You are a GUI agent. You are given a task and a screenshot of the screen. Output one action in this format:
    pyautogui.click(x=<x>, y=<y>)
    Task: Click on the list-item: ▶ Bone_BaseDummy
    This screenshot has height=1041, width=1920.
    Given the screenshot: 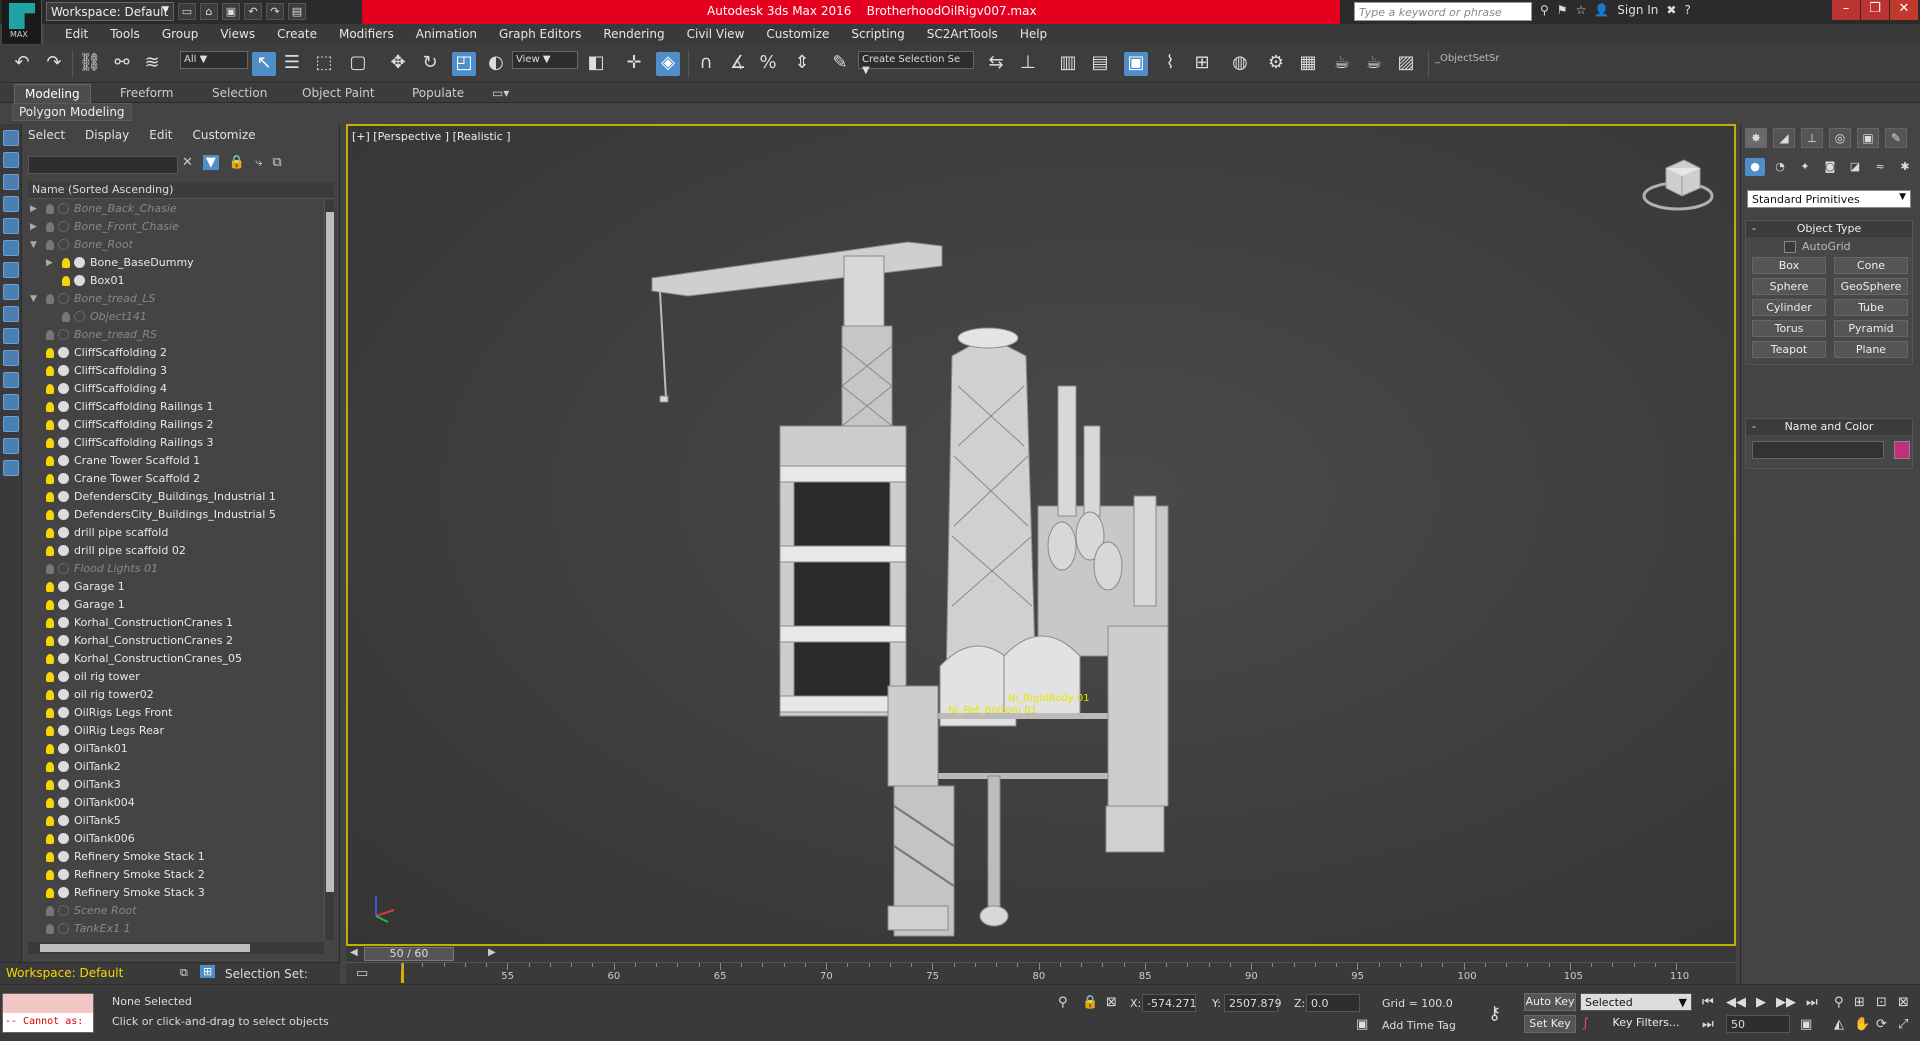 What is the action you would take?
    pyautogui.click(x=176, y=263)
    